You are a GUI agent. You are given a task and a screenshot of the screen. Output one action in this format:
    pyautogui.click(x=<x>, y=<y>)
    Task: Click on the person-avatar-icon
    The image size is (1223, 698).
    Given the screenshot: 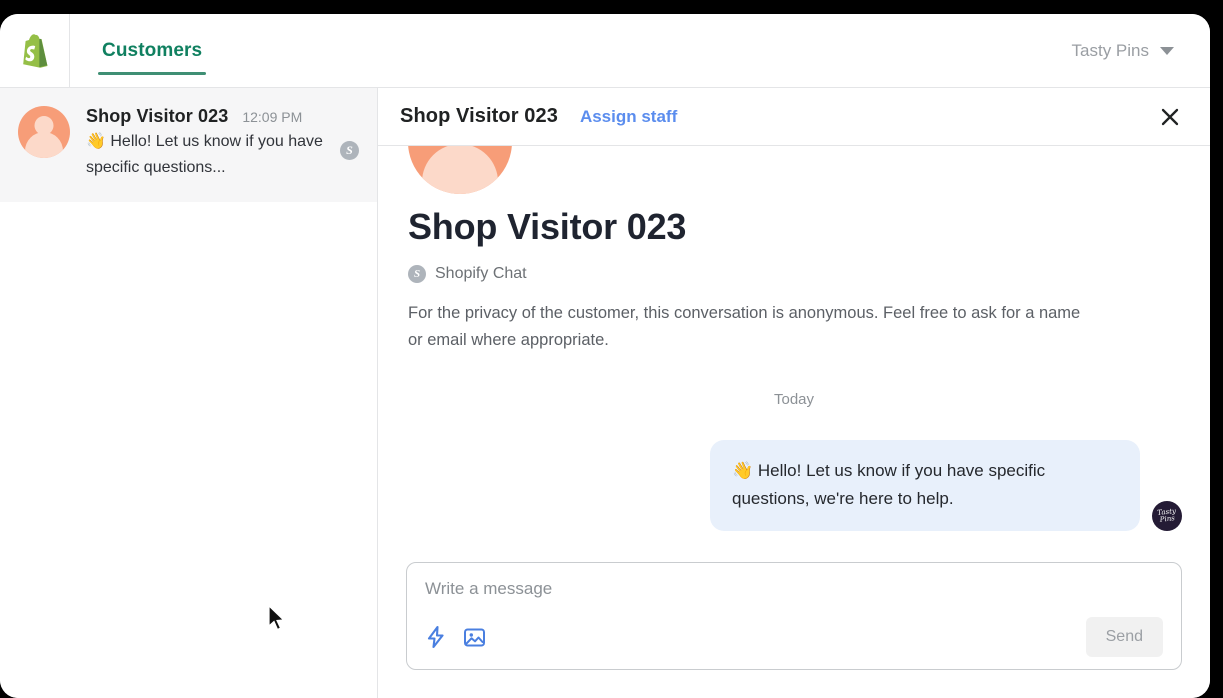 What is the action you would take?
    pyautogui.click(x=44, y=132)
    